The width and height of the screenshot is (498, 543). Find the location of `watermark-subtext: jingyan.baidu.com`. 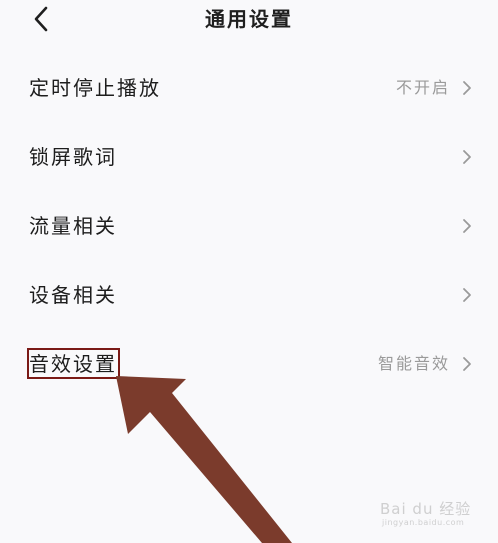

watermark-subtext: jingyan.baidu.com is located at coordinates (423, 522).